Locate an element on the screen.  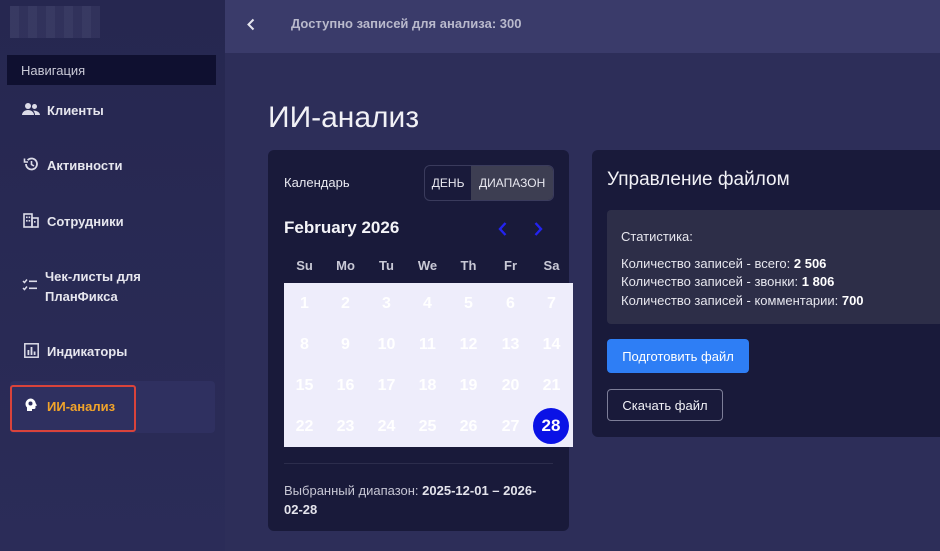
sidebar-item-employees: Сотрудники is located at coordinates (73, 222).